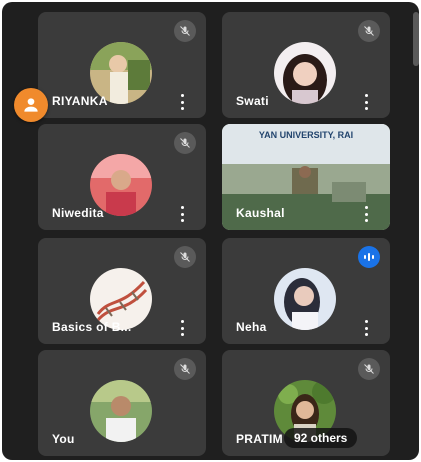 The width and height of the screenshot is (421, 462). I want to click on participant-tile-niwedita: Niwedita, so click(122, 177).